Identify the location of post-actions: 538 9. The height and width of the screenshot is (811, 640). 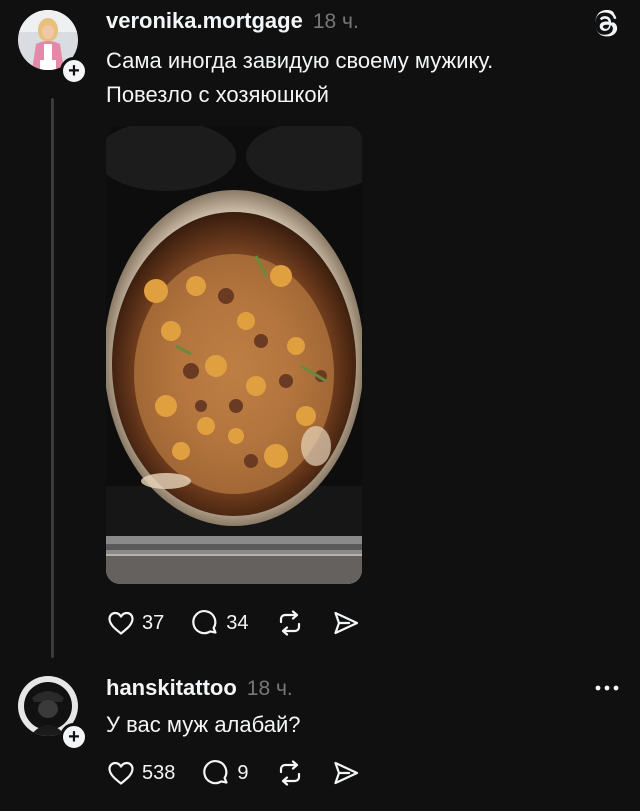
(246, 773).